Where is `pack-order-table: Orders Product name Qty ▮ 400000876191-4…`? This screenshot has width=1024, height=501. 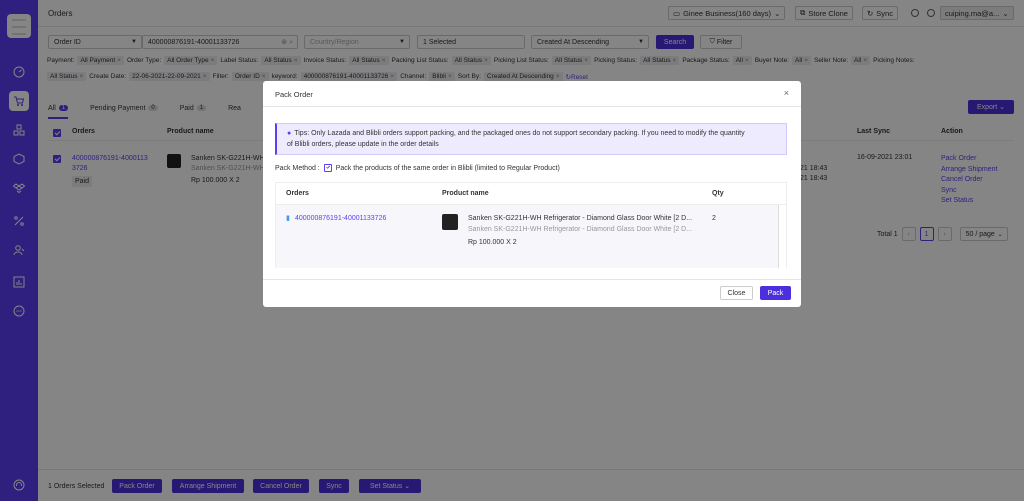 pack-order-table: Orders Product name Qty ▮ 400000876191-4… is located at coordinates (531, 225).